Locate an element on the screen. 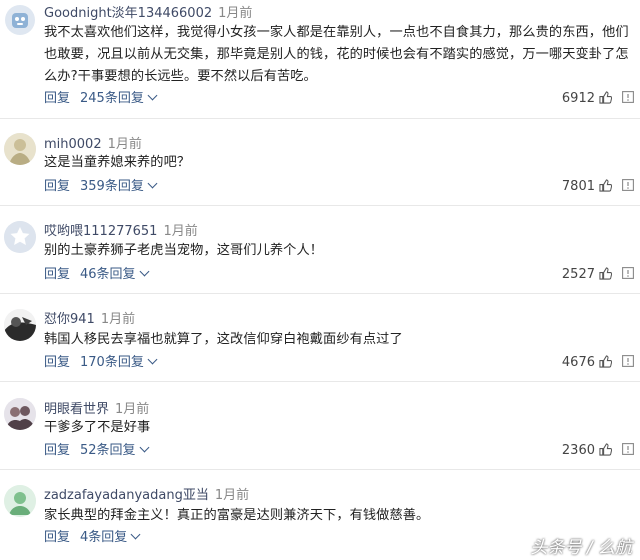 This screenshot has width=640, height=560. reply-count: 245条回复 is located at coordinates (112, 98).